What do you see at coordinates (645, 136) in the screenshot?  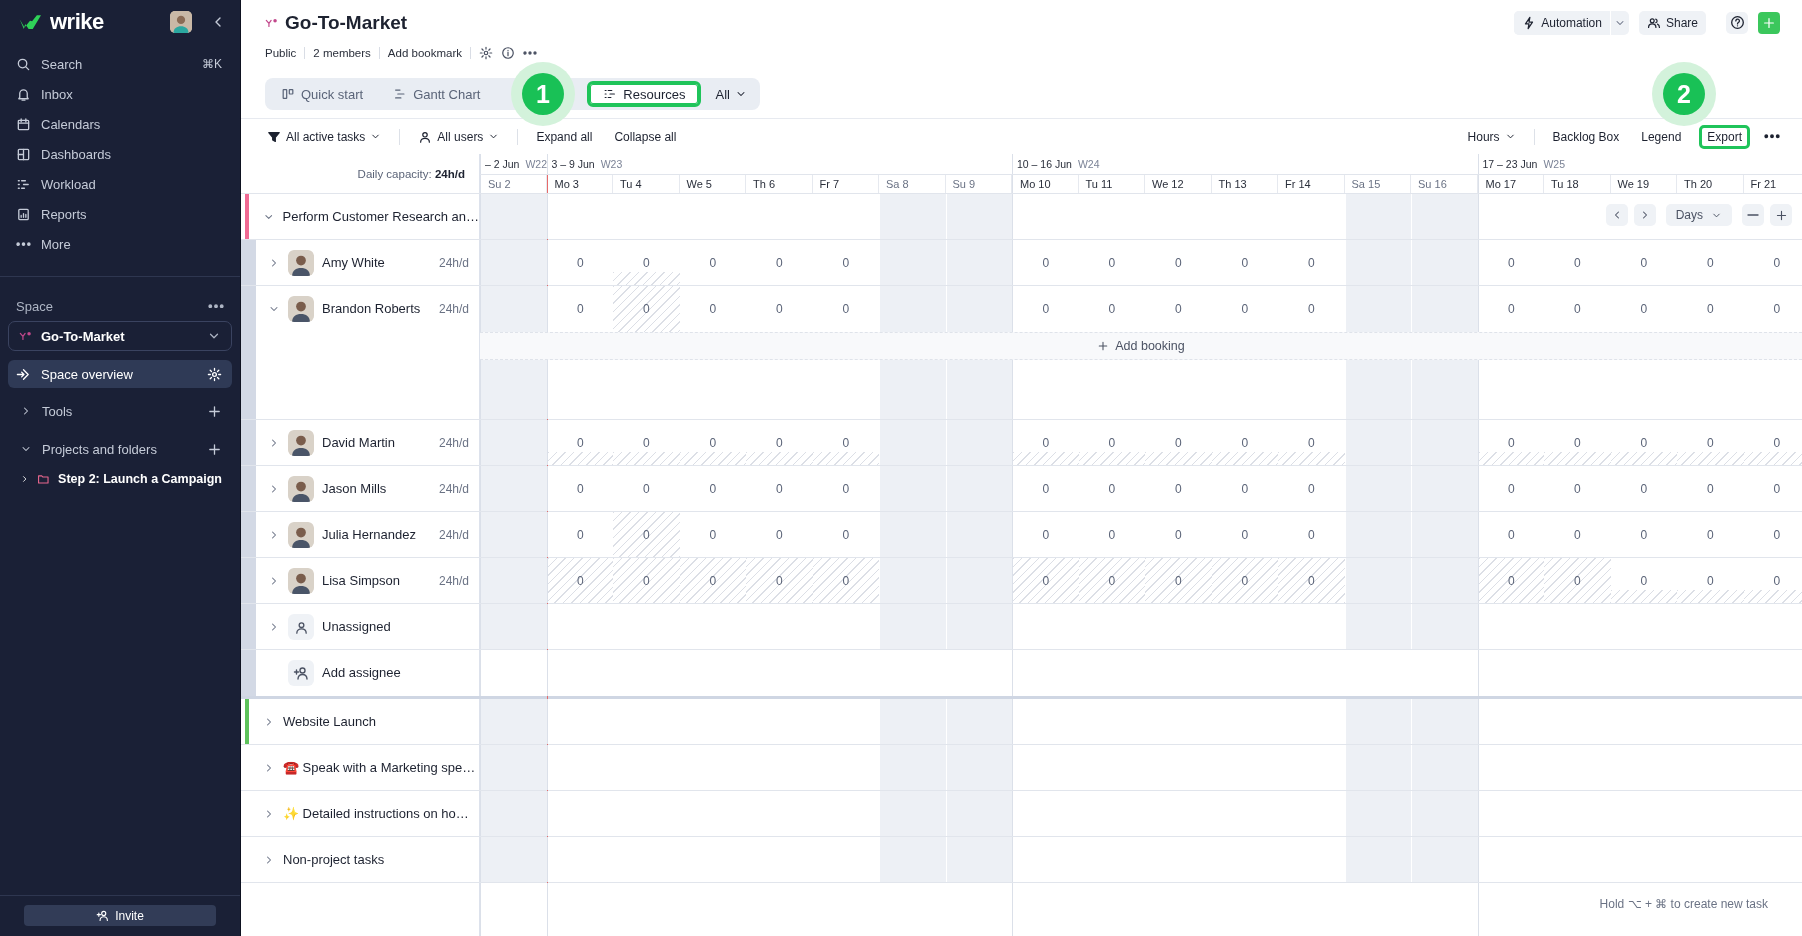 I see `collapse-all-button: Collapse all` at bounding box center [645, 136].